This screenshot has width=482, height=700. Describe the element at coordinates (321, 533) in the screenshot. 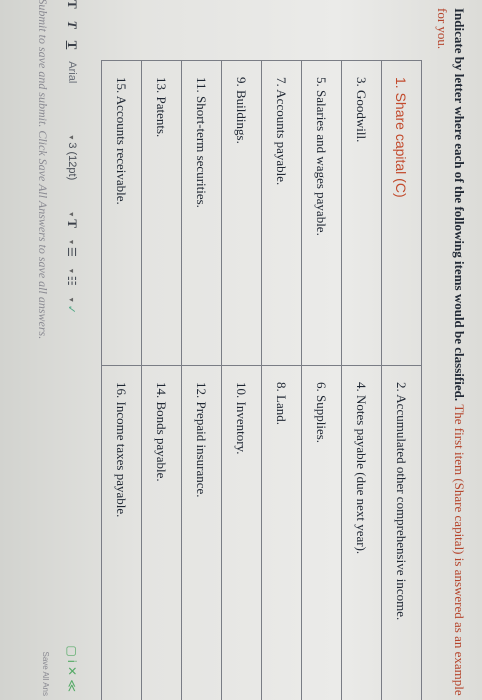

I see `item-cell: 6. Supplies.` at that location.